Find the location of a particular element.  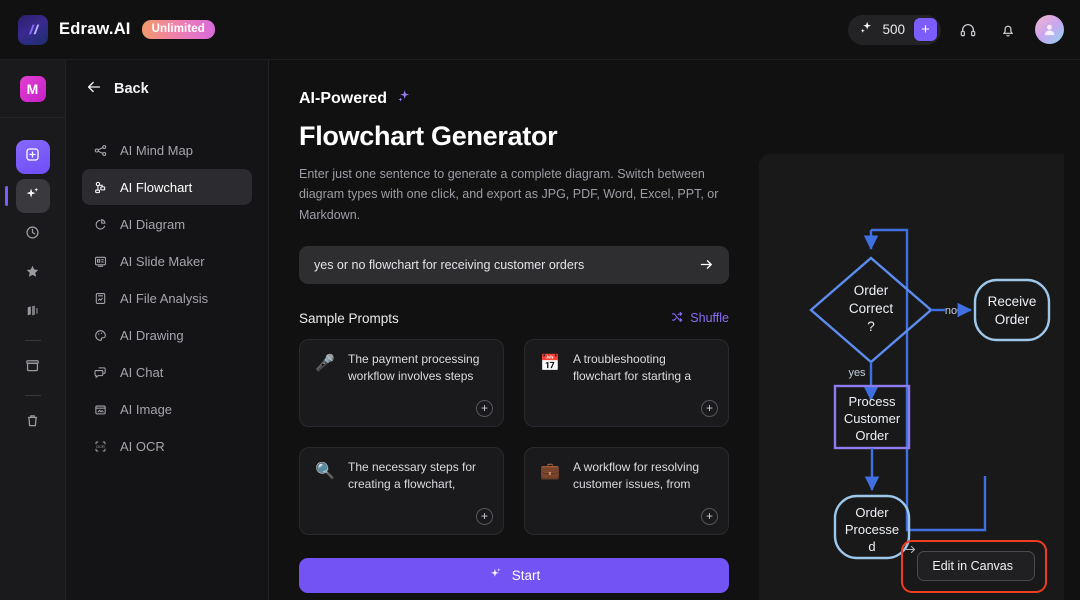

sidebar-item-label: AI Mind Map is located at coordinates (156, 150).